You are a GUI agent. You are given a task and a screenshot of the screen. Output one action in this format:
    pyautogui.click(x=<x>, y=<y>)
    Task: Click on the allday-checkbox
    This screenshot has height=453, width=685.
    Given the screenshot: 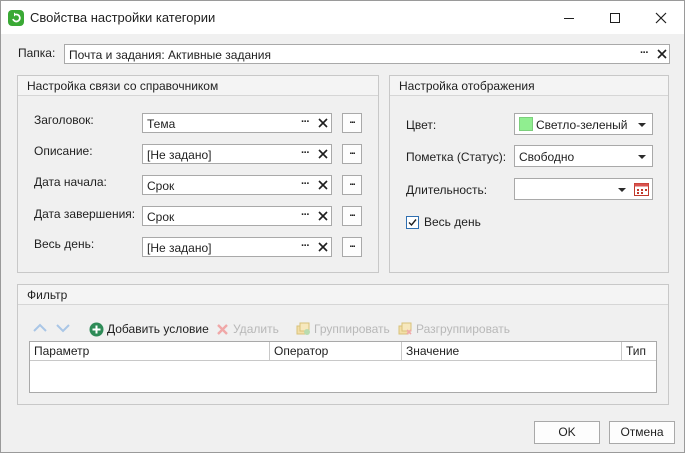 What is the action you would take?
    pyautogui.click(x=412, y=222)
    